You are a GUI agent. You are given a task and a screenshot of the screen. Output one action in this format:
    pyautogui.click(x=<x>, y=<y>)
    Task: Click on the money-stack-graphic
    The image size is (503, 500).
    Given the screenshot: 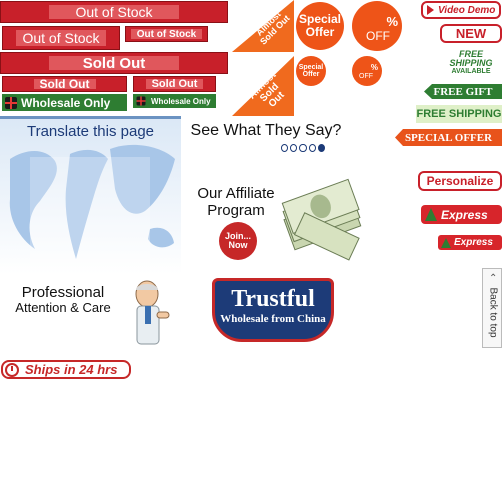 What is the action you would take?
    pyautogui.click(x=321, y=219)
    